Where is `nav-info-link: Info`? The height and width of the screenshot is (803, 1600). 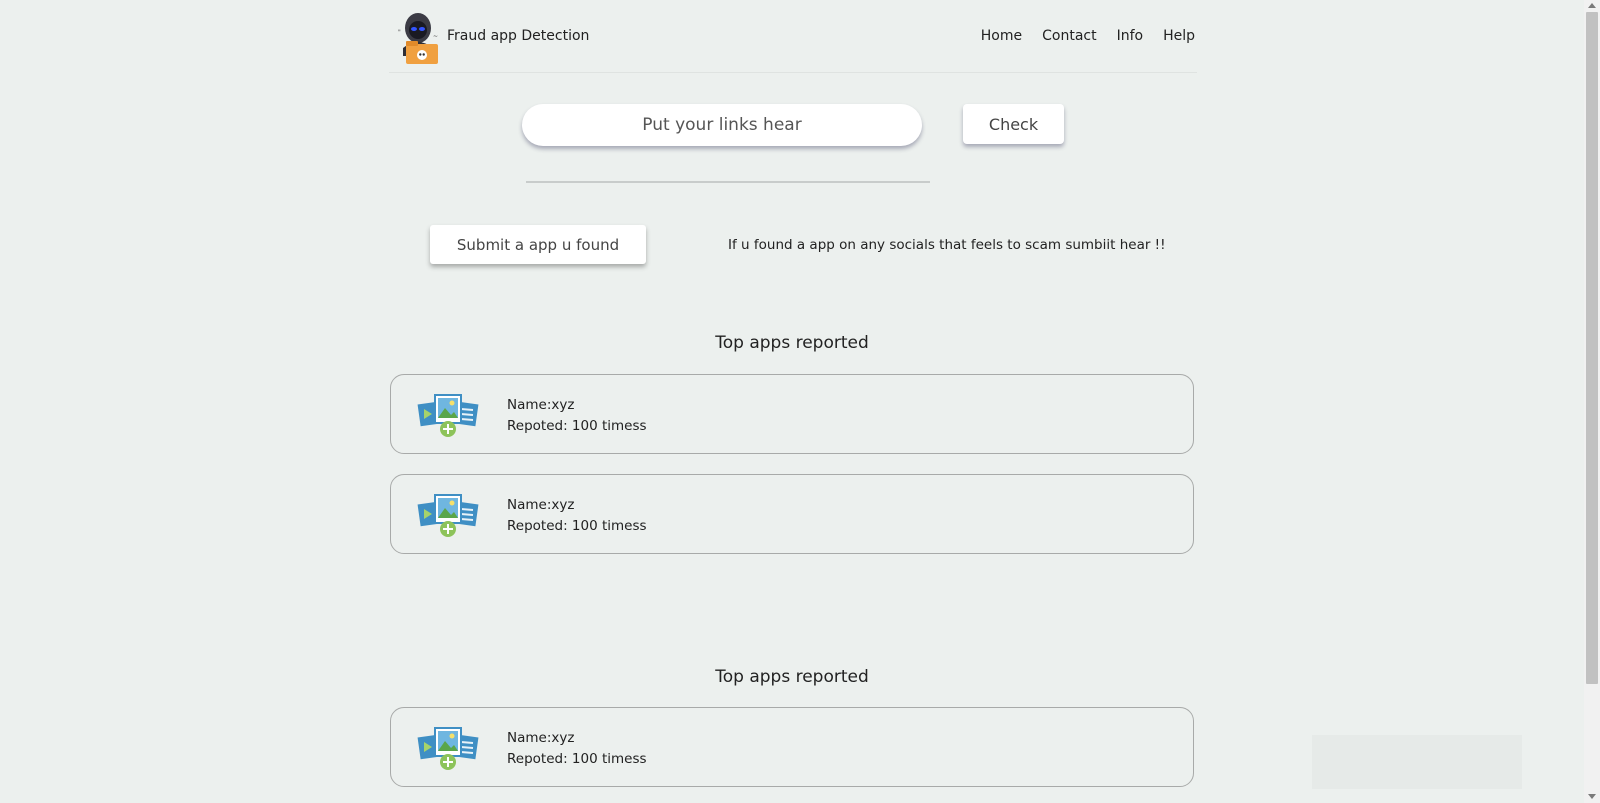 nav-info-link: Info is located at coordinates (1130, 36).